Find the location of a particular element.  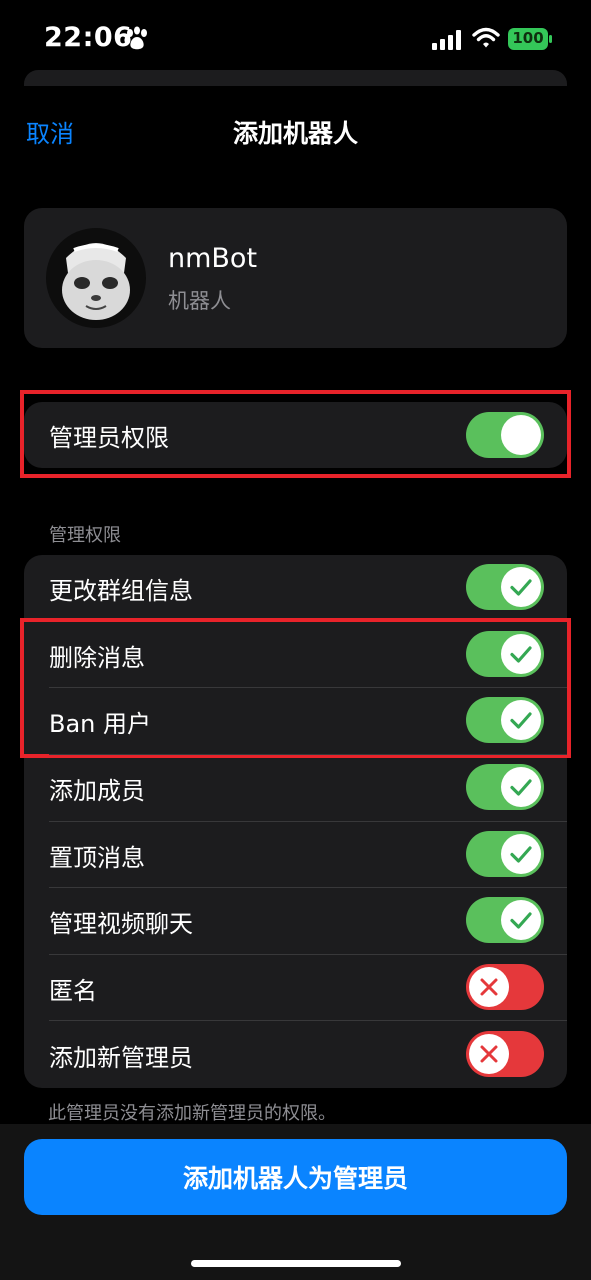

perm-toggle-change-info is located at coordinates (505, 587).